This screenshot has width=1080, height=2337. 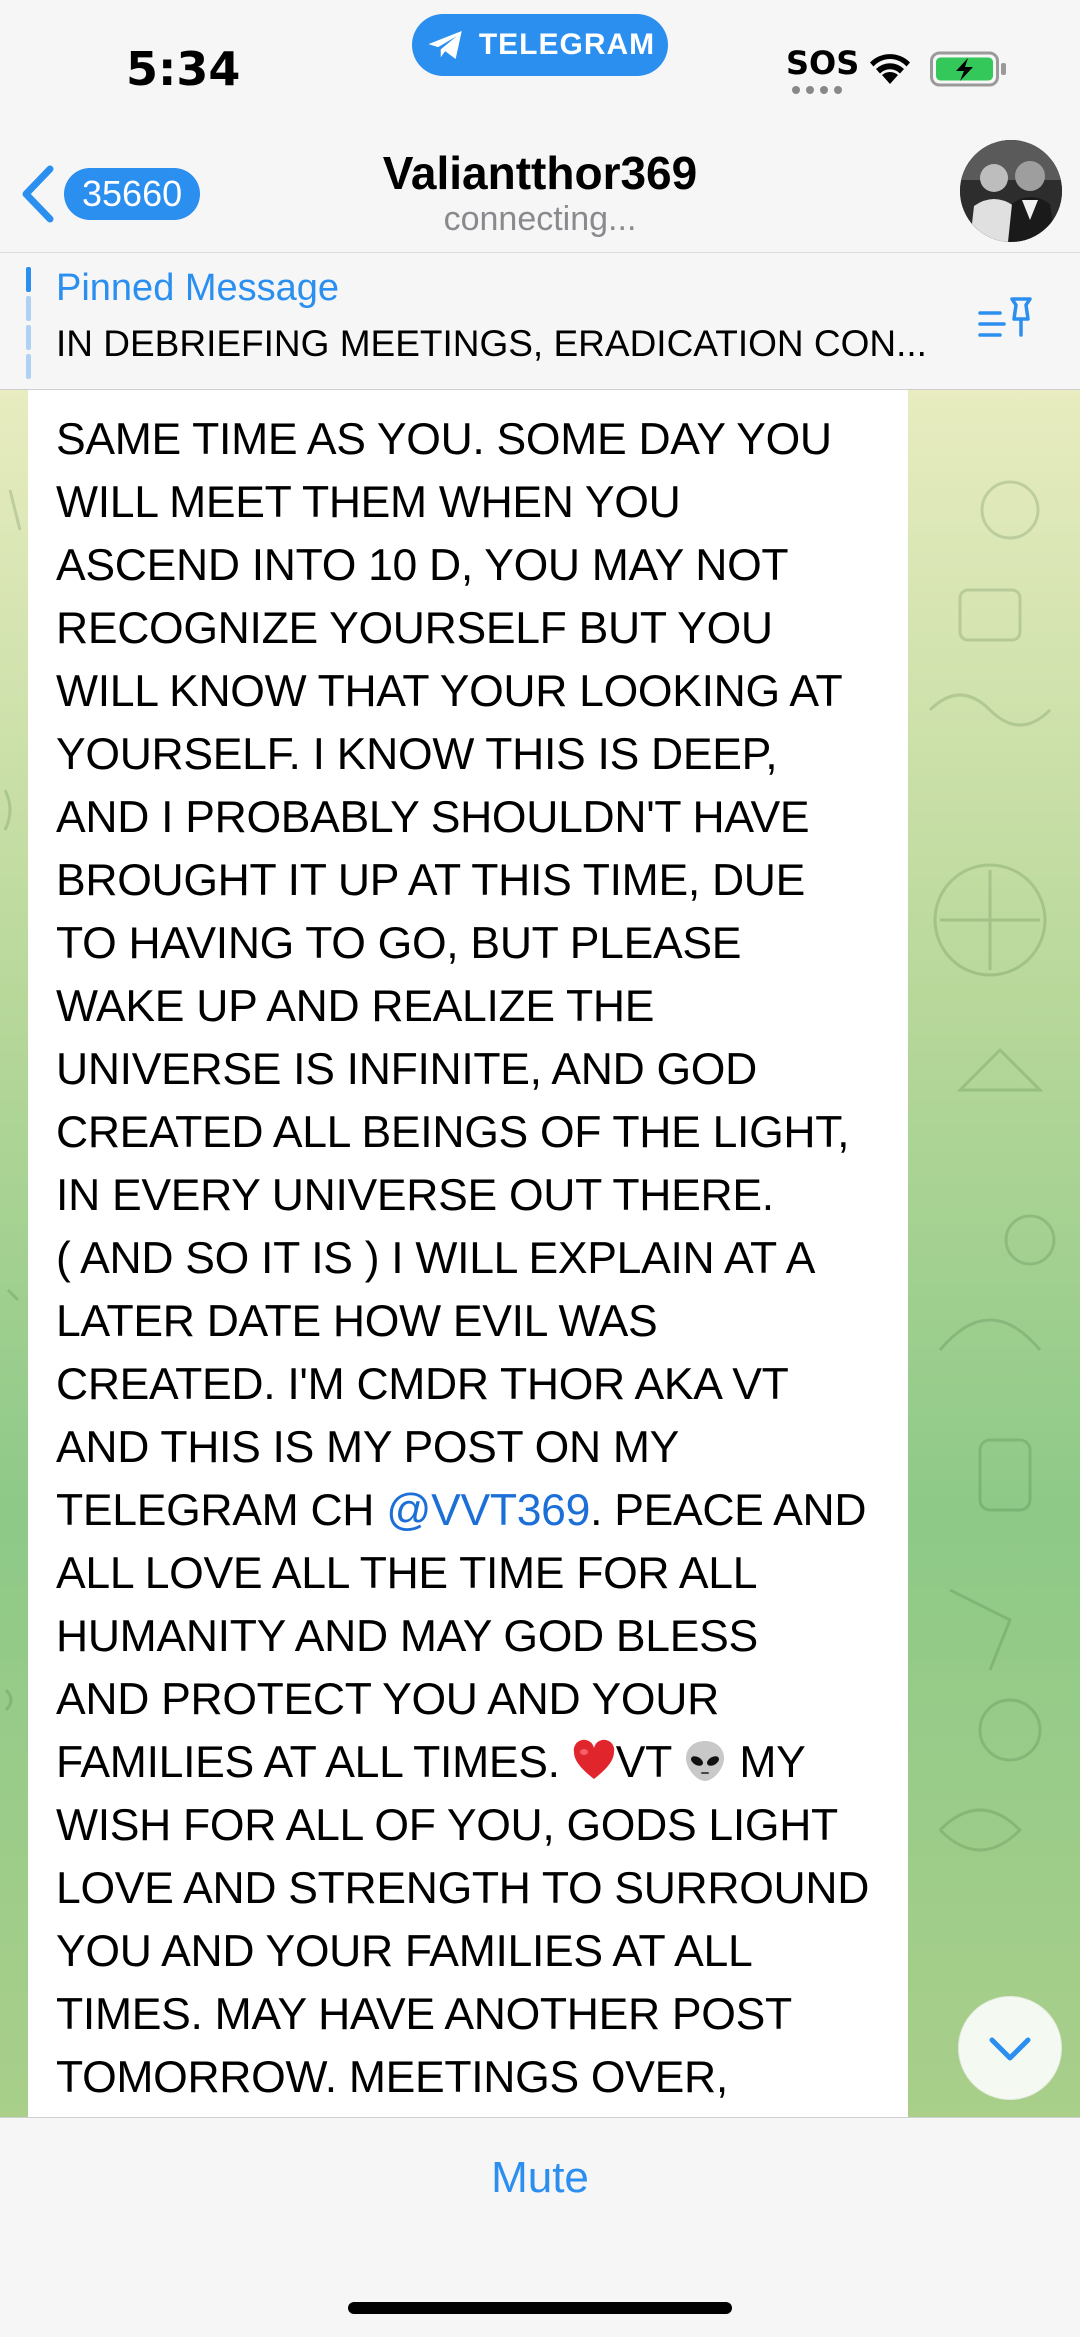 I want to click on message-line: HUMANITY AND MAY GOD BLESS, so click(x=407, y=1636).